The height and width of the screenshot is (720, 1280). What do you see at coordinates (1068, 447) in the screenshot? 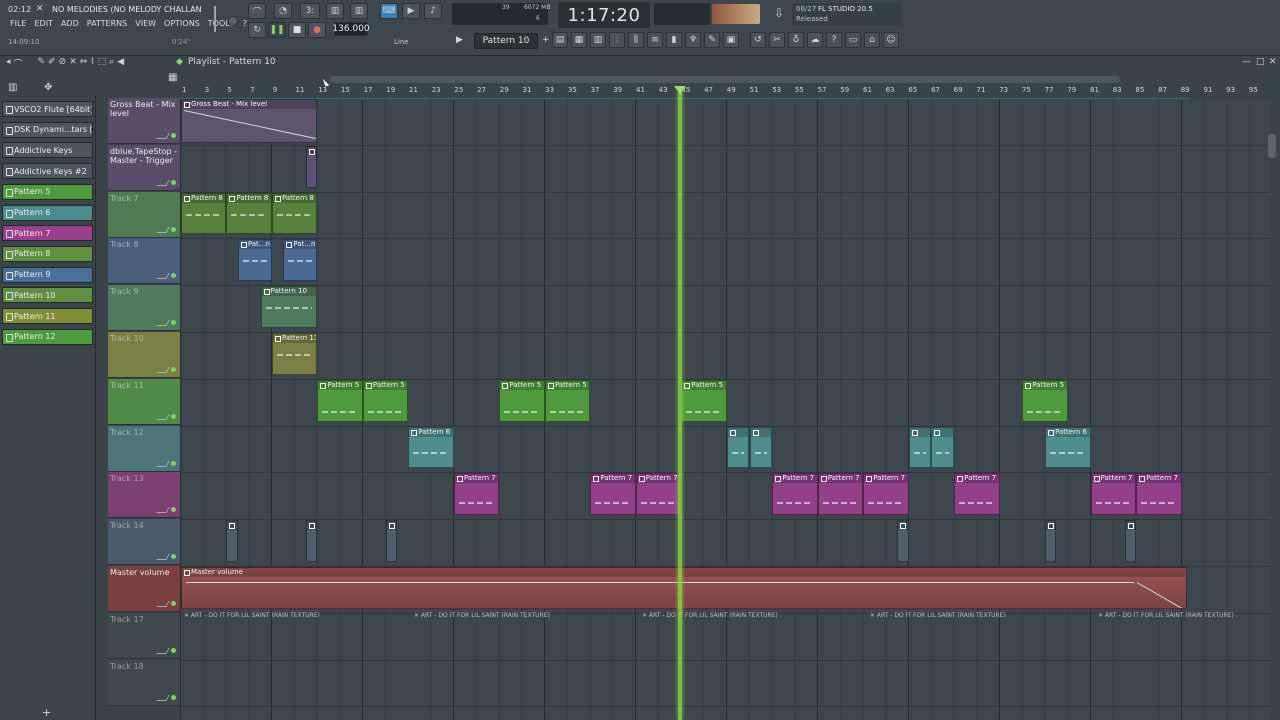
I see `pattern-clip: Pattern 6` at bounding box center [1068, 447].